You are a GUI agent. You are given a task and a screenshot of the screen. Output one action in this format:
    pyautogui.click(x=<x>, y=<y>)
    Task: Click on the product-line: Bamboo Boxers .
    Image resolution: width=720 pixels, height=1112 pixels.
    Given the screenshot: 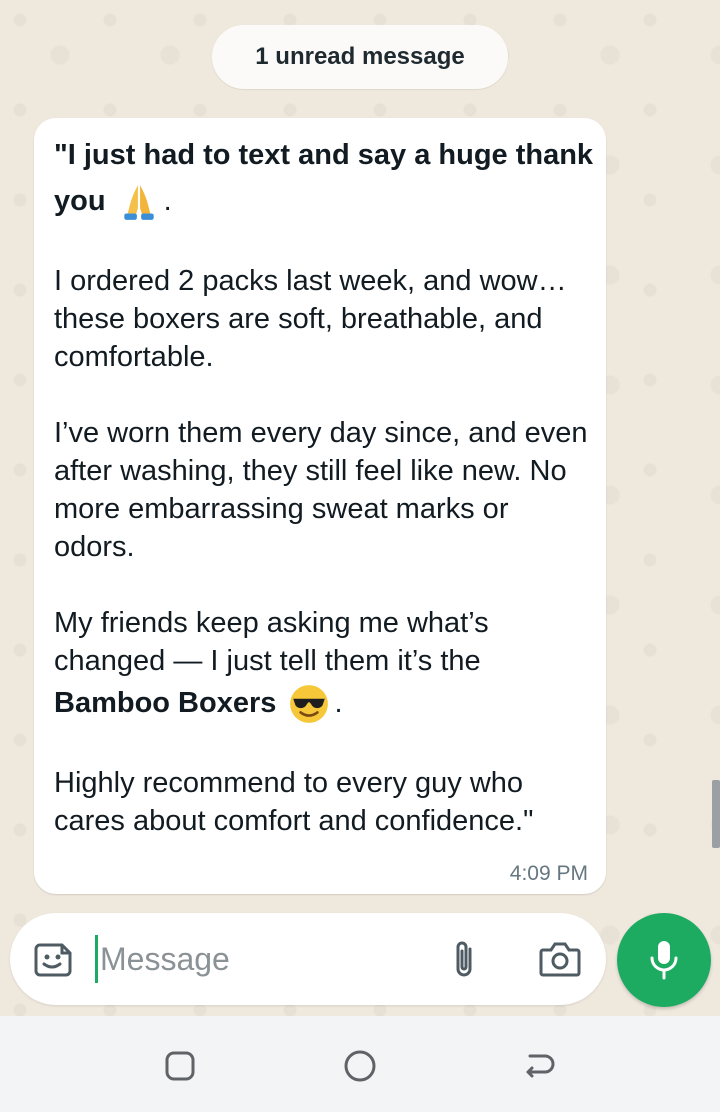 What is the action you would take?
    pyautogui.click(x=324, y=703)
    